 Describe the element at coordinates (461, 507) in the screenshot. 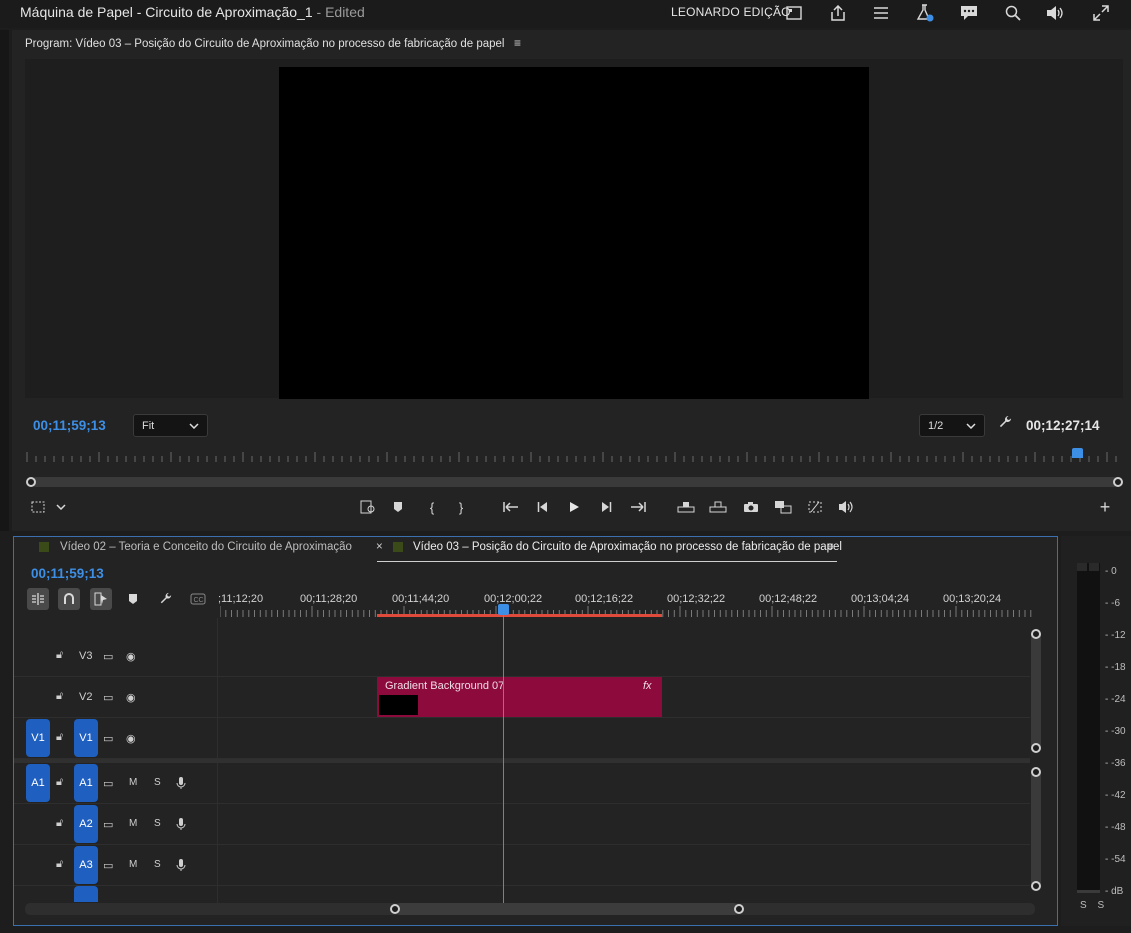

I see `mark-out-icon: }` at that location.